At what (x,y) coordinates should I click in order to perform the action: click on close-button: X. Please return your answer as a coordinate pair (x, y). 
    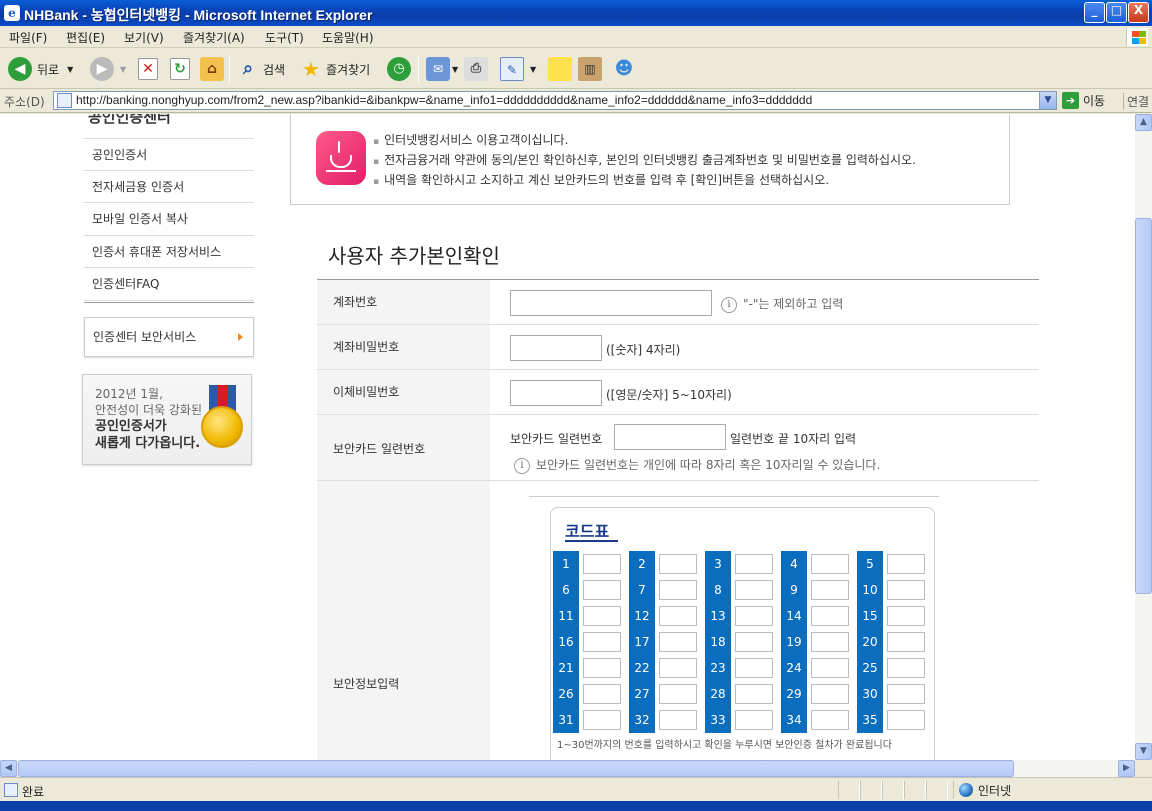
    Looking at the image, I should click on (1138, 12).